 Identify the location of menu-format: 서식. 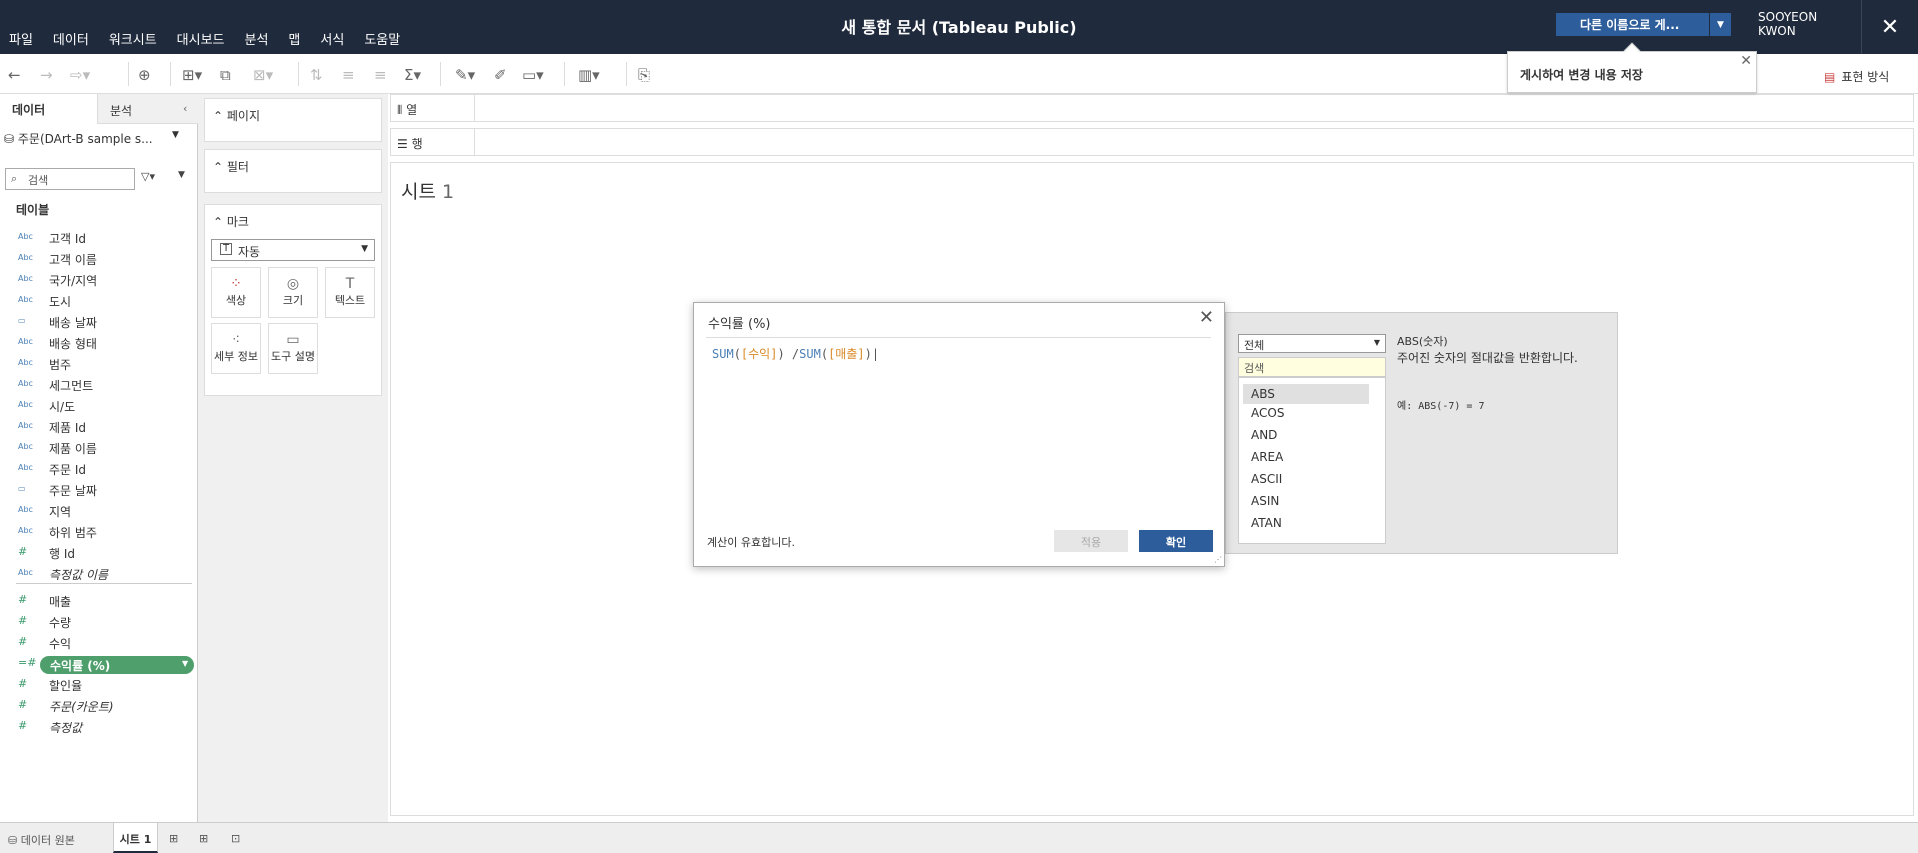
(332, 38).